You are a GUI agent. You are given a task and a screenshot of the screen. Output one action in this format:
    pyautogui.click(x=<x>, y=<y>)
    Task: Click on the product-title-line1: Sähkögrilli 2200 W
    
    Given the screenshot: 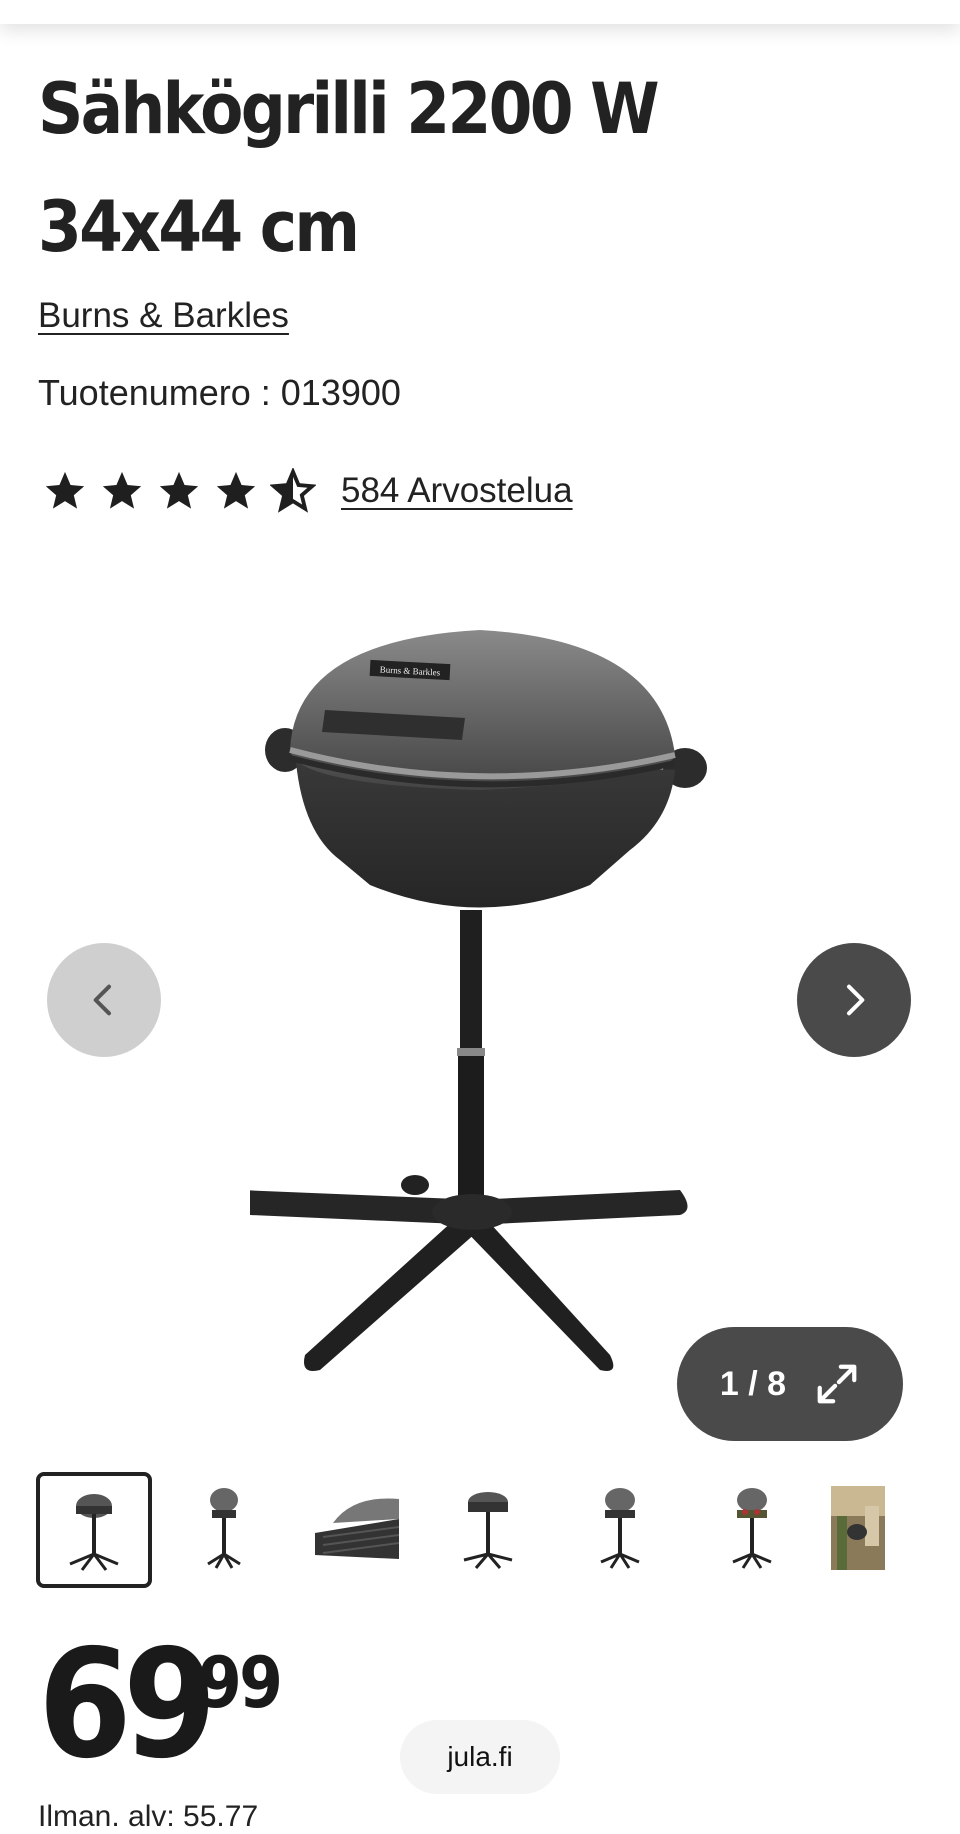 What is the action you would take?
    pyautogui.click(x=349, y=109)
    